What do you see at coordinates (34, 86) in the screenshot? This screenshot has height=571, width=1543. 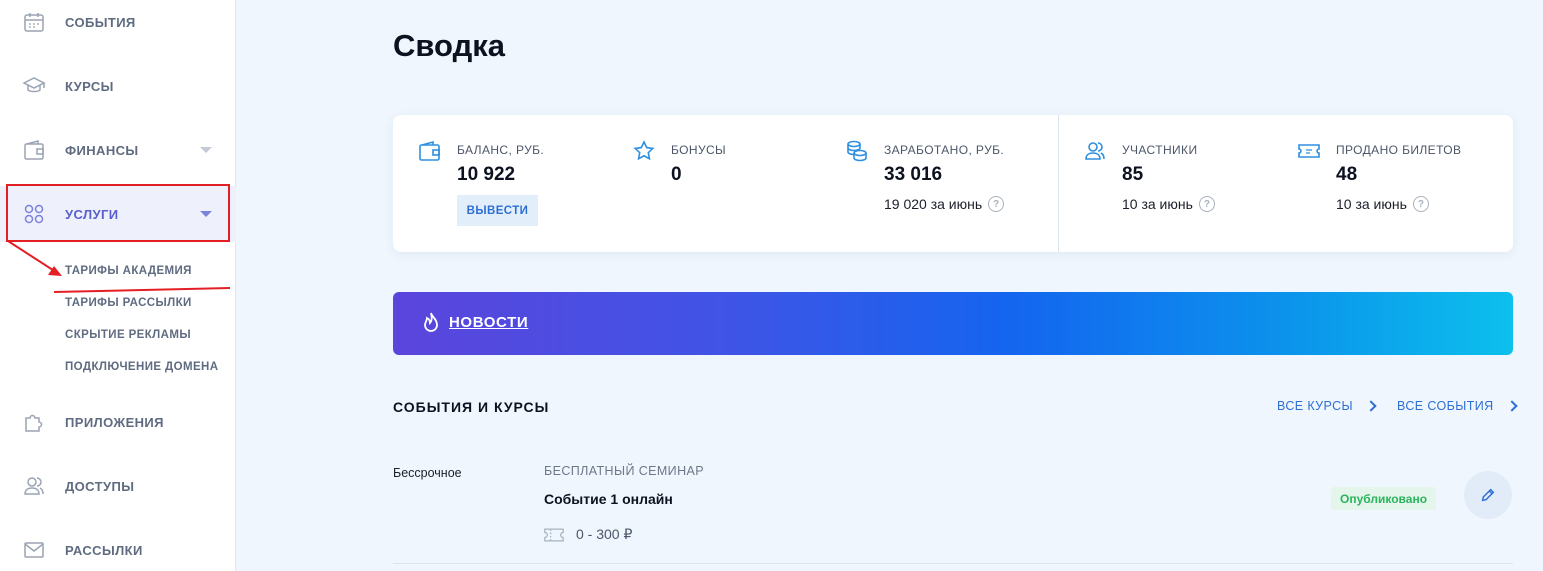 I see `graduation-cap-icon` at bounding box center [34, 86].